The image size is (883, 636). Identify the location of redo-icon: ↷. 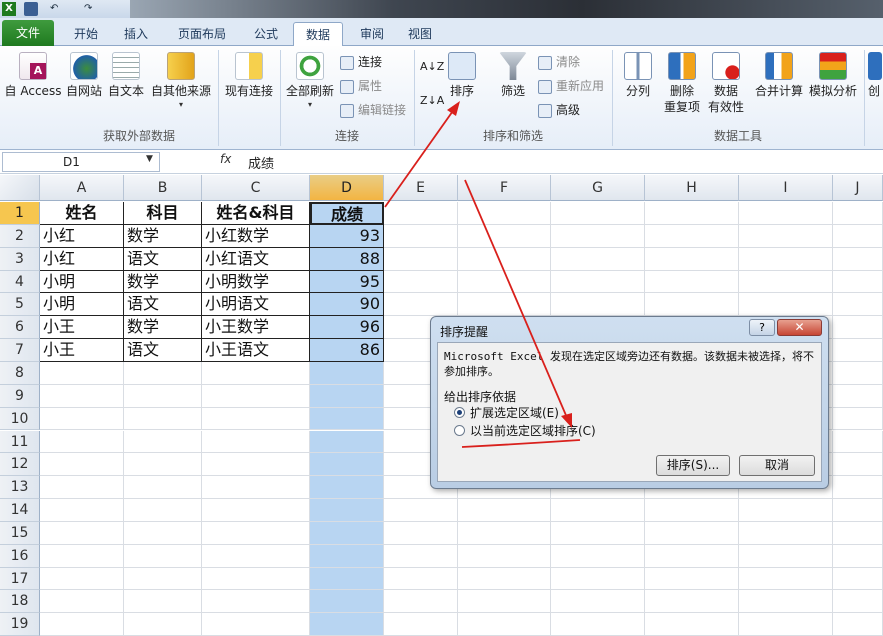
(88, 9).